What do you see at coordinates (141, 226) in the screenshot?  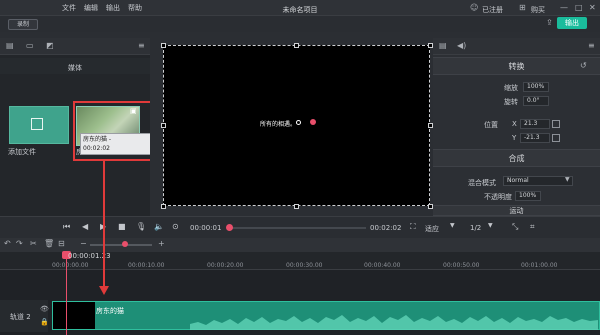 I see `mic-icon: 🎙` at bounding box center [141, 226].